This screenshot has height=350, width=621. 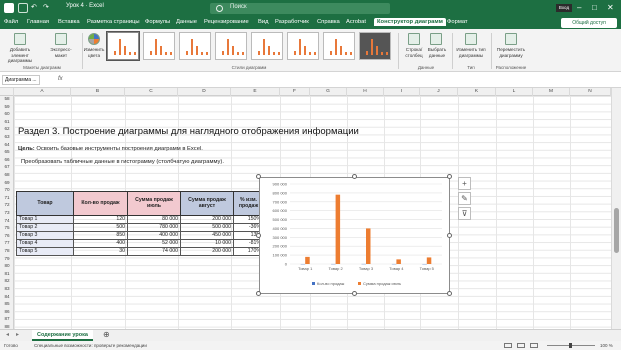 What do you see at coordinates (45, 203) in the screenshot?
I see `table-header: Товар` at bounding box center [45, 203].